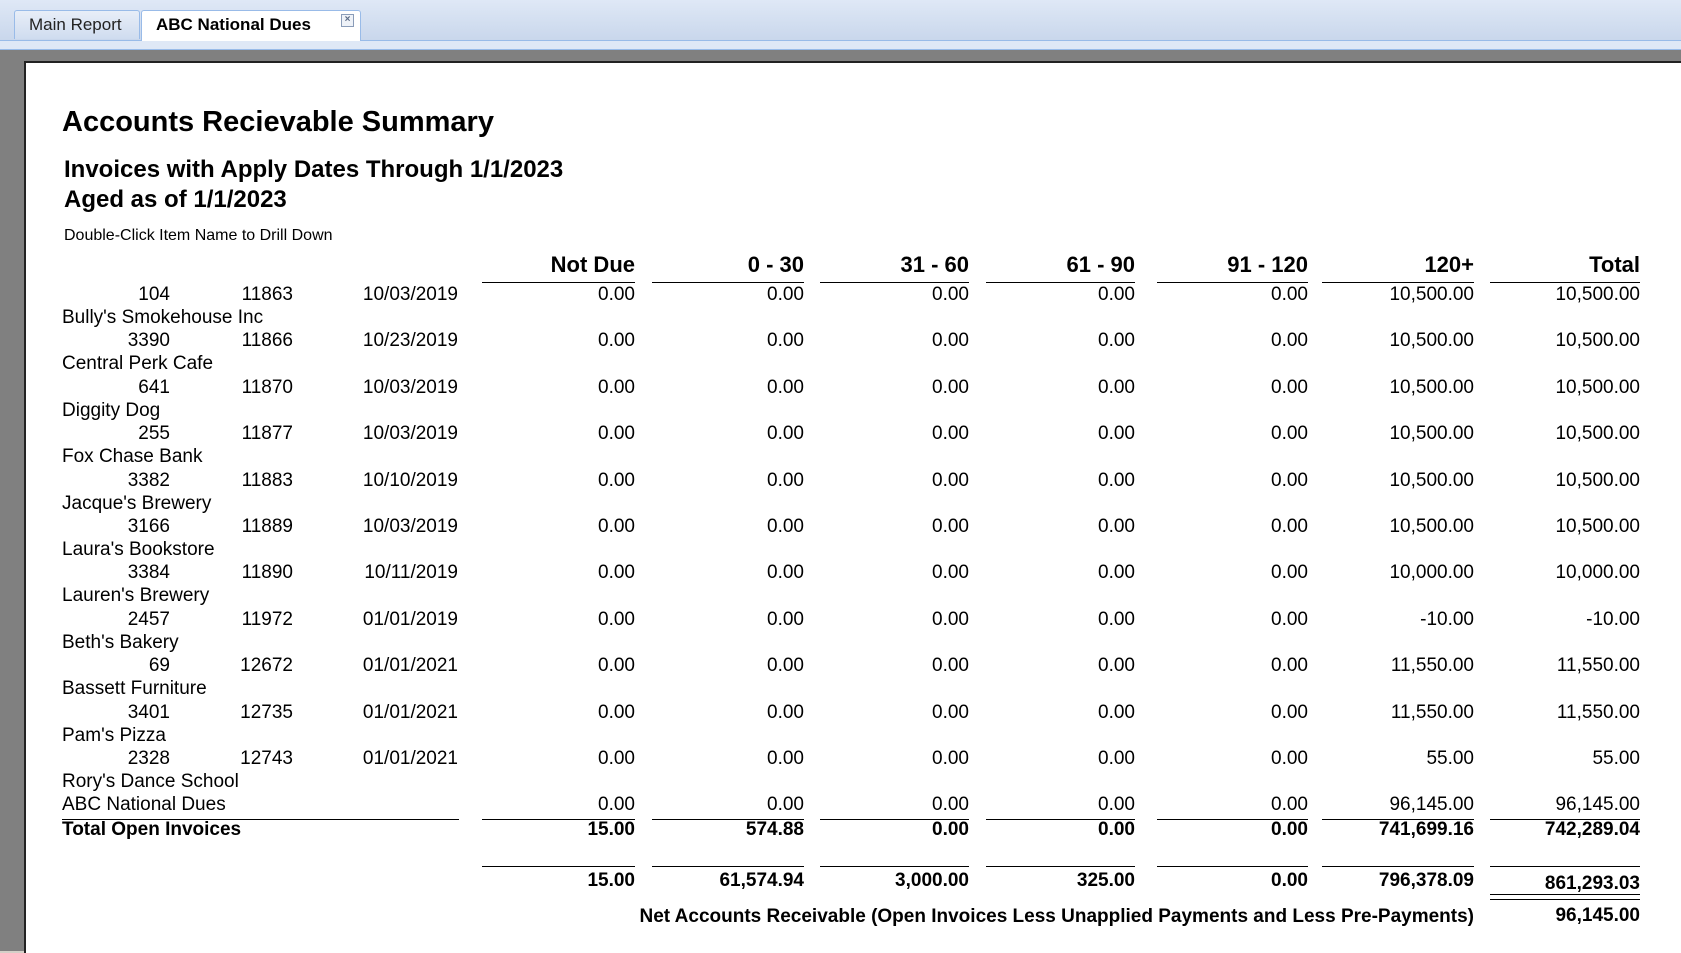  I want to click on row-customer-name: Diggity Dog, so click(111, 411).